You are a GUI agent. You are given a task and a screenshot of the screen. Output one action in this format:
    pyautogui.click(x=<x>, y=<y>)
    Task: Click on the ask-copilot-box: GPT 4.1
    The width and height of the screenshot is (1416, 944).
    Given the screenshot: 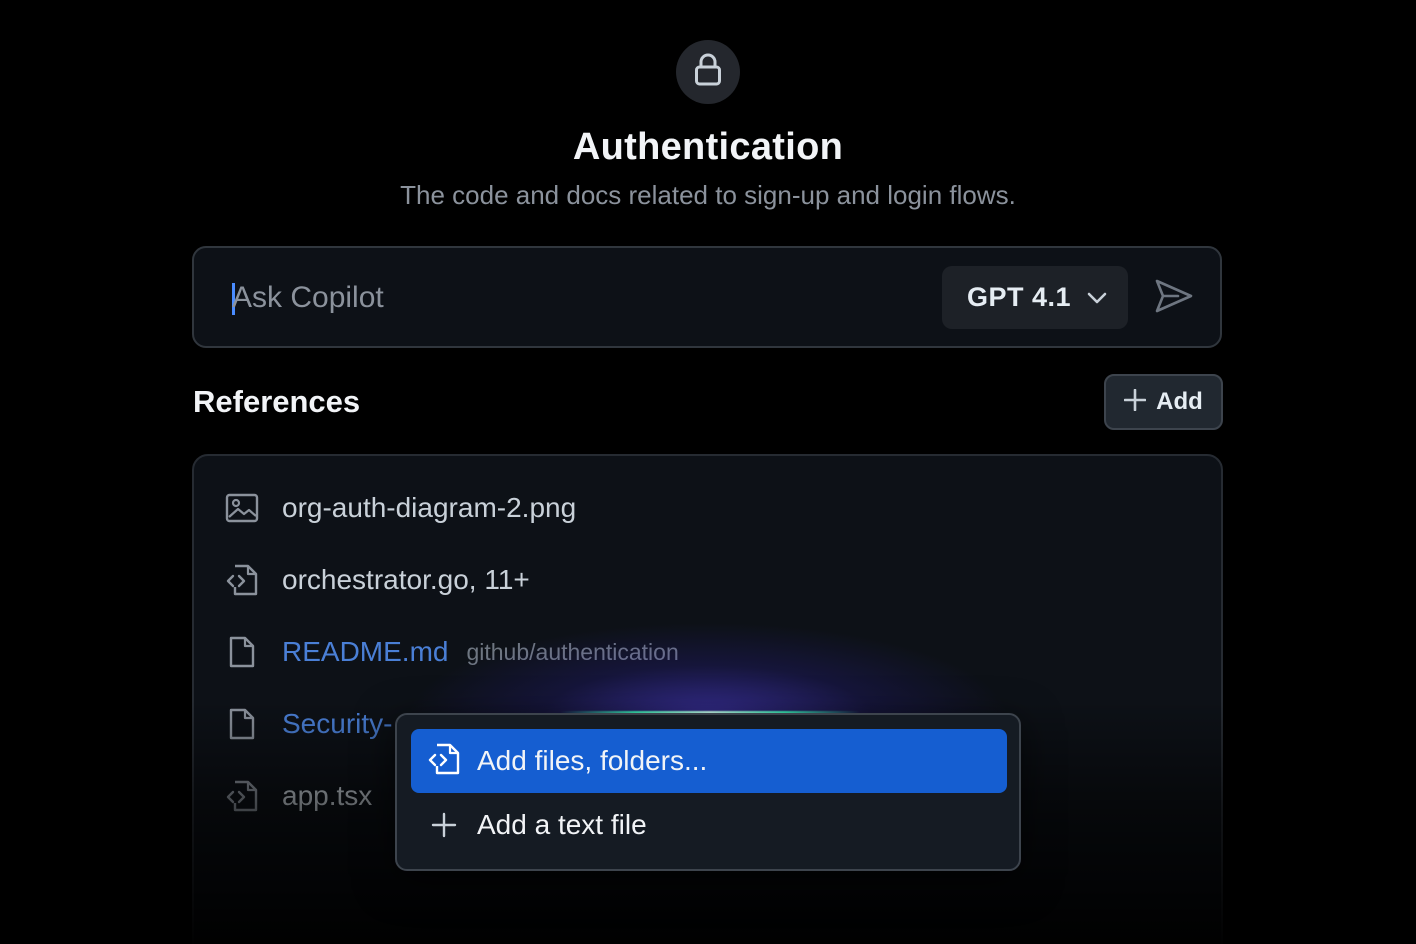 What is the action you would take?
    pyautogui.click(x=707, y=297)
    